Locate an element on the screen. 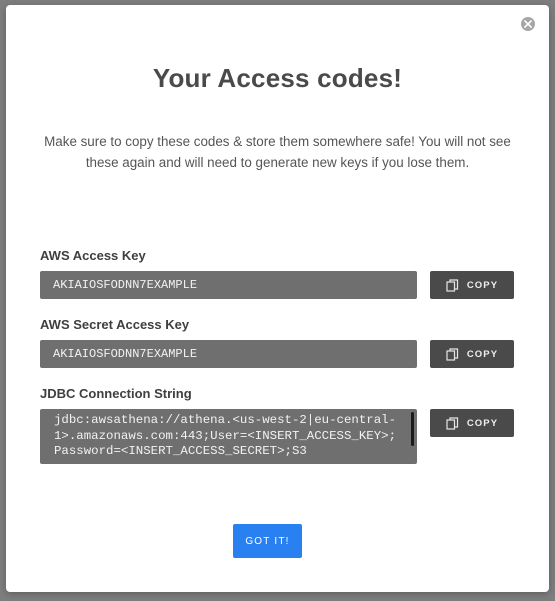 The height and width of the screenshot is (601, 555). got-it-button: GOT IT! is located at coordinates (267, 541).